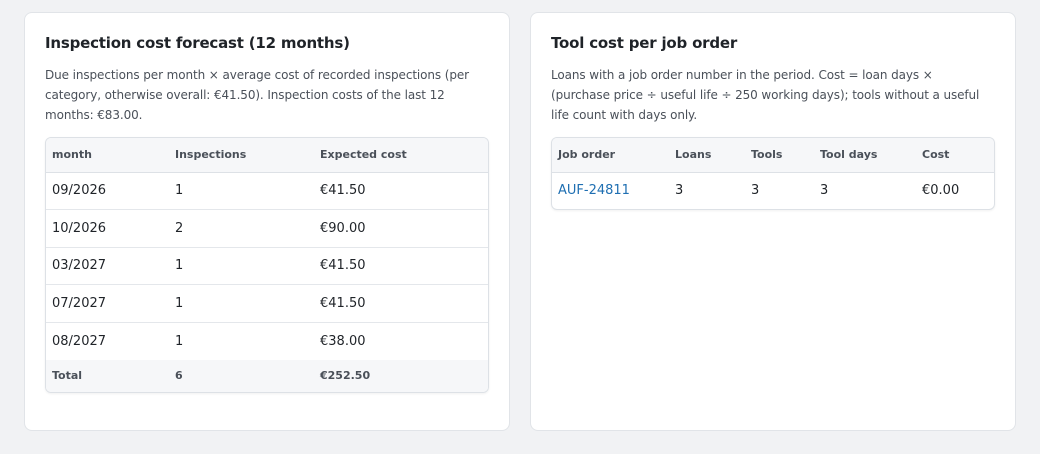 The image size is (1040, 454). I want to click on column-header-loans: Loans, so click(707, 155).